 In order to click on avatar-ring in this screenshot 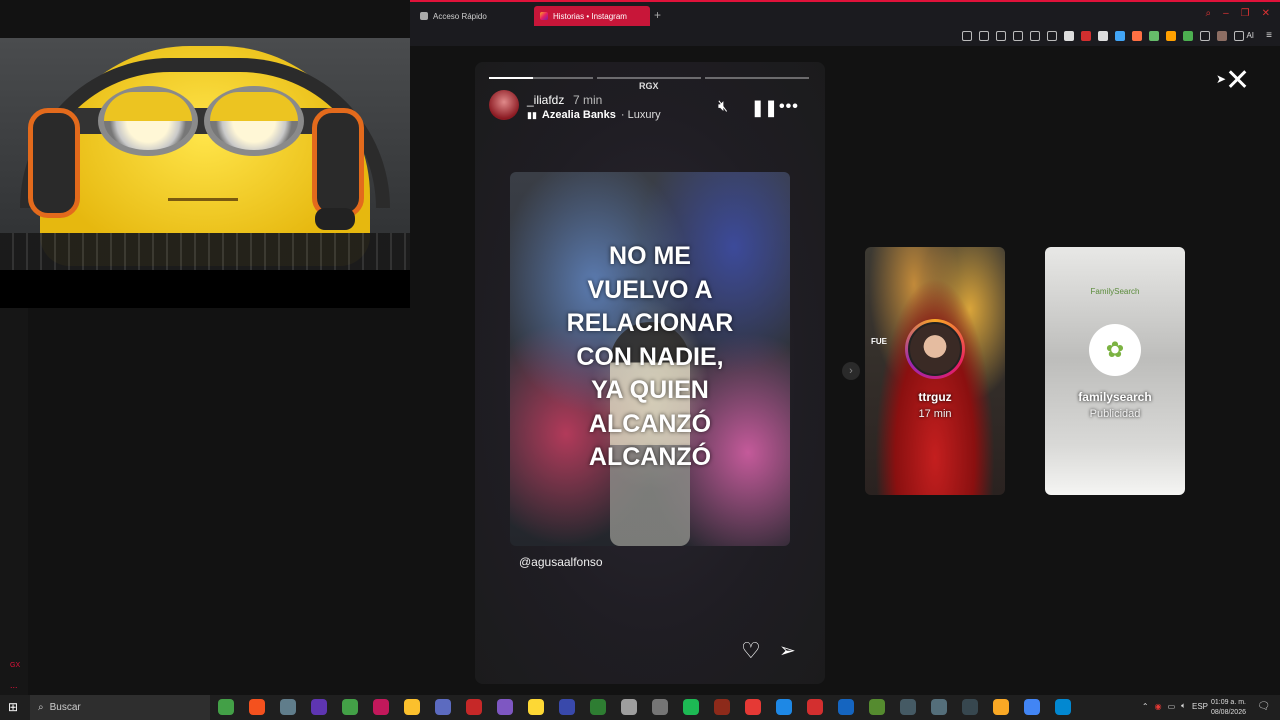, I will do `click(935, 349)`.